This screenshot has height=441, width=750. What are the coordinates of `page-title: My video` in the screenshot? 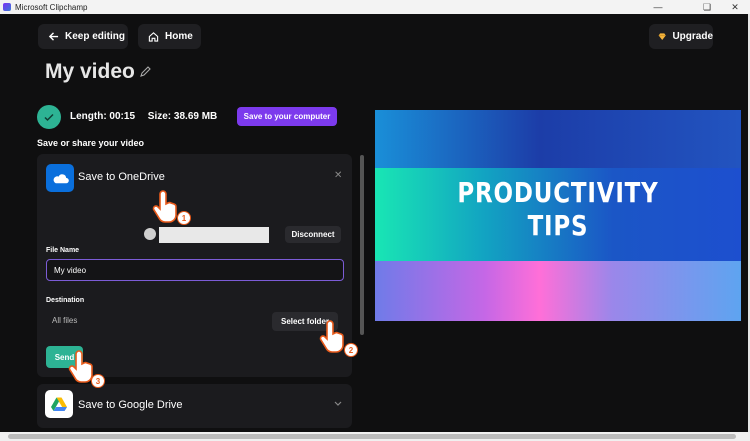 It's located at (90, 72).